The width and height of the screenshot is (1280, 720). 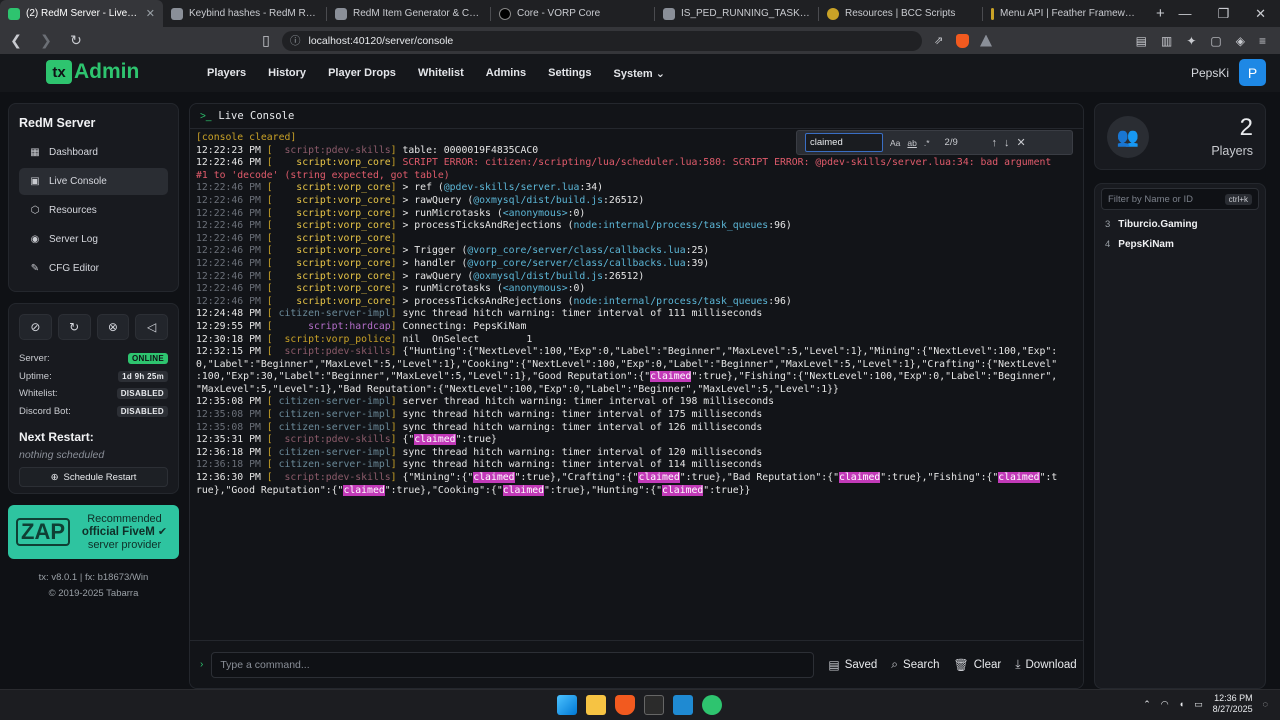 What do you see at coordinates (93, 394) in the screenshot?
I see `whitelist-row: Whitelist: DISABLED` at bounding box center [93, 394].